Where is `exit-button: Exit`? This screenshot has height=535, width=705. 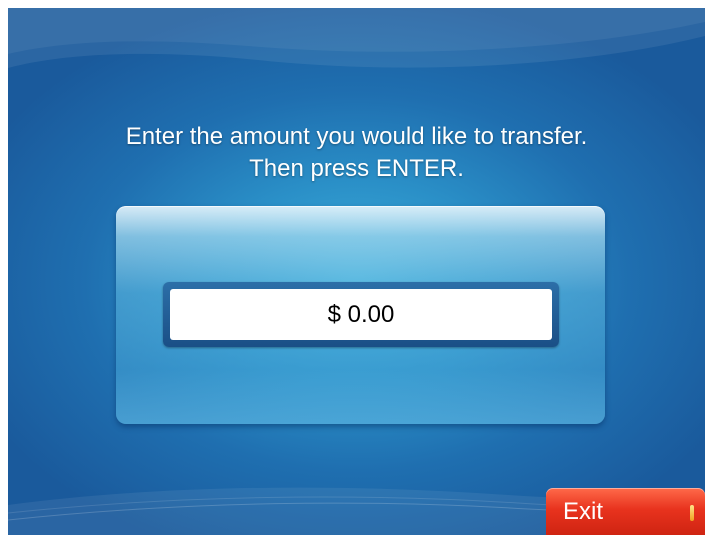 exit-button: Exit is located at coordinates (625, 511).